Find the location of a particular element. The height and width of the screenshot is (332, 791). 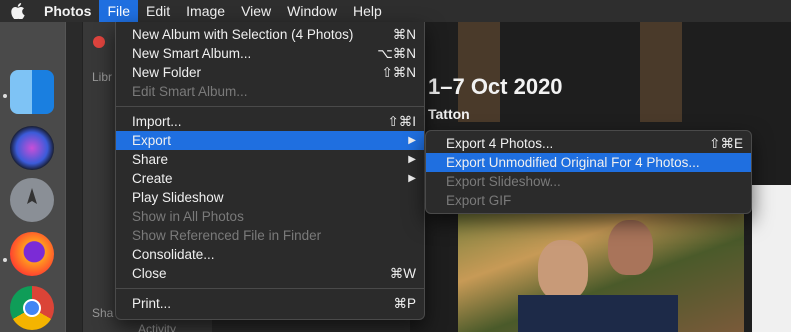

dock is located at coordinates (33, 177).